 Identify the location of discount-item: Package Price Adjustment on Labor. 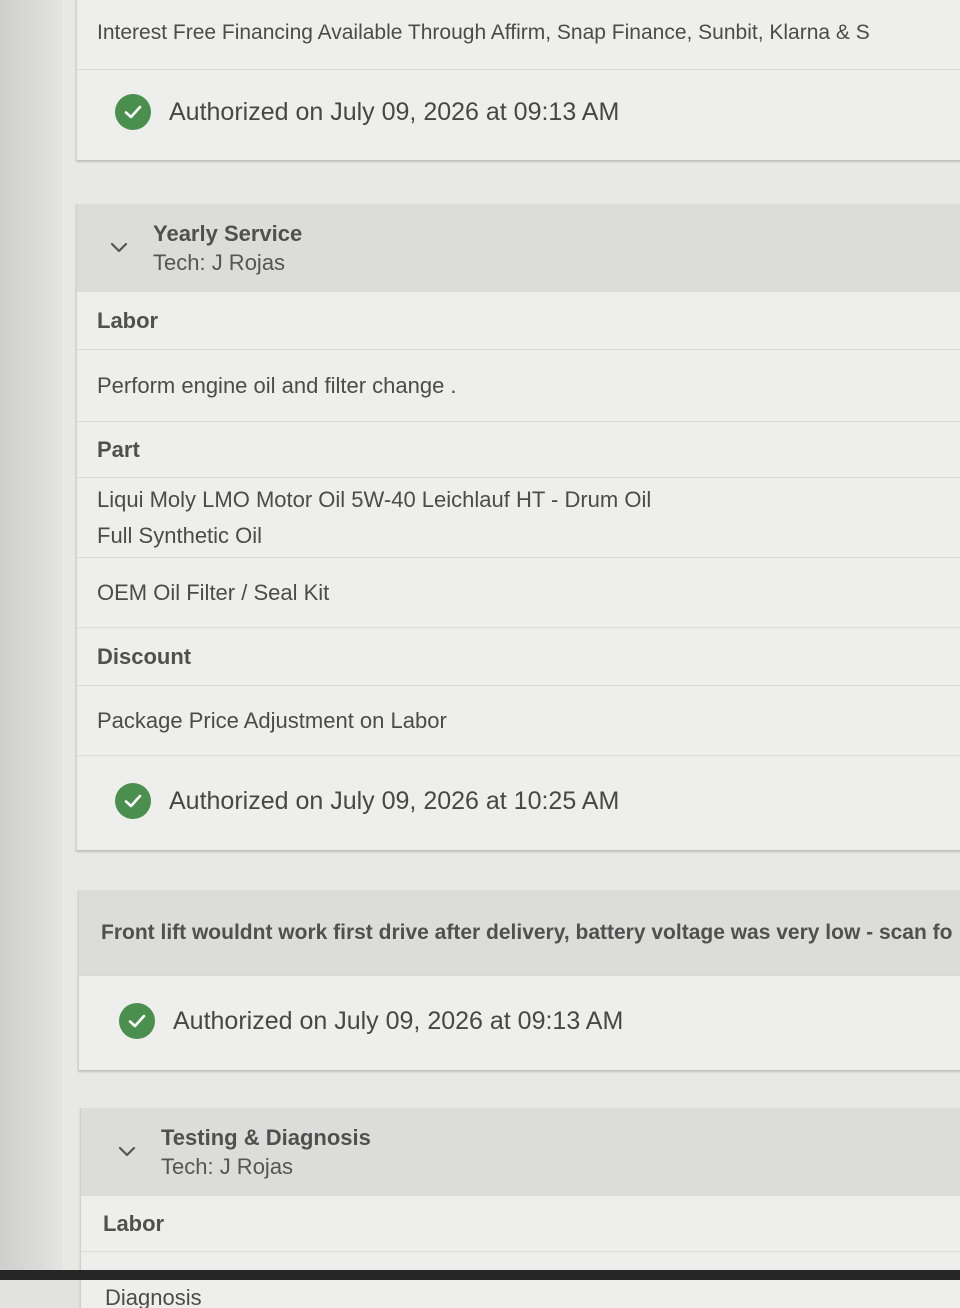
(272, 720).